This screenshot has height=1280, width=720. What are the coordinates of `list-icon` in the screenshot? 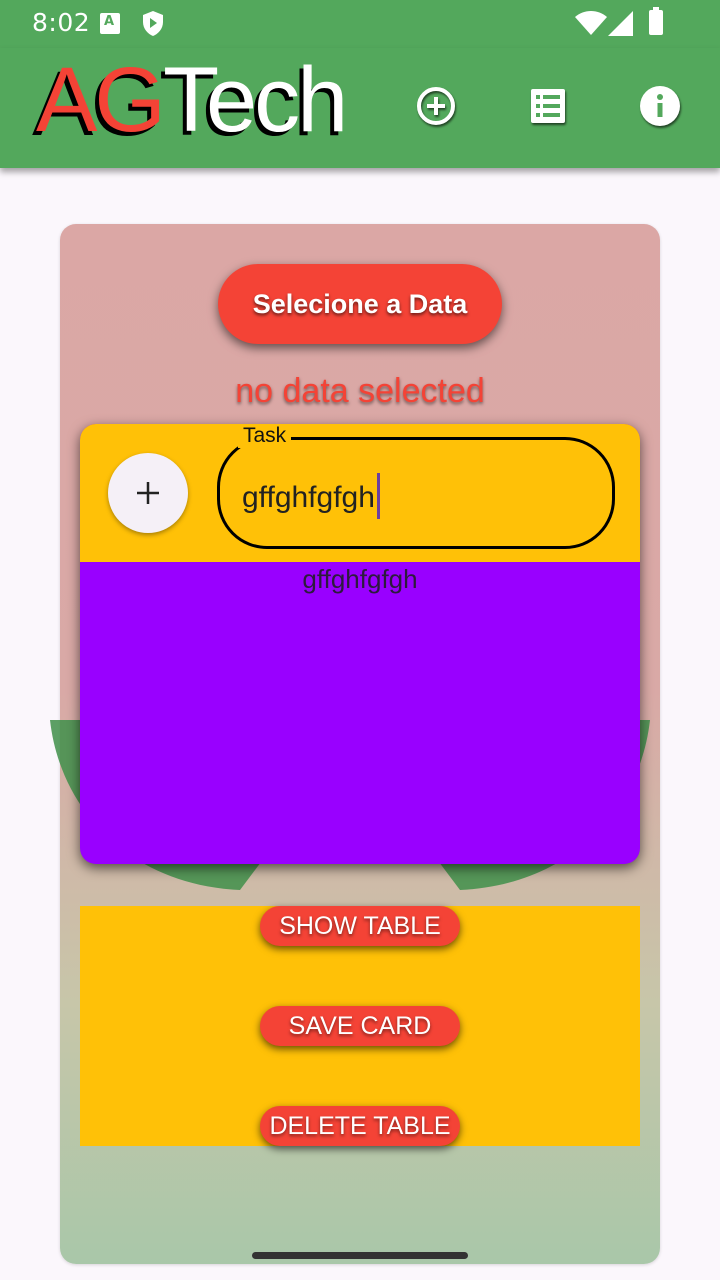 It's located at (548, 106).